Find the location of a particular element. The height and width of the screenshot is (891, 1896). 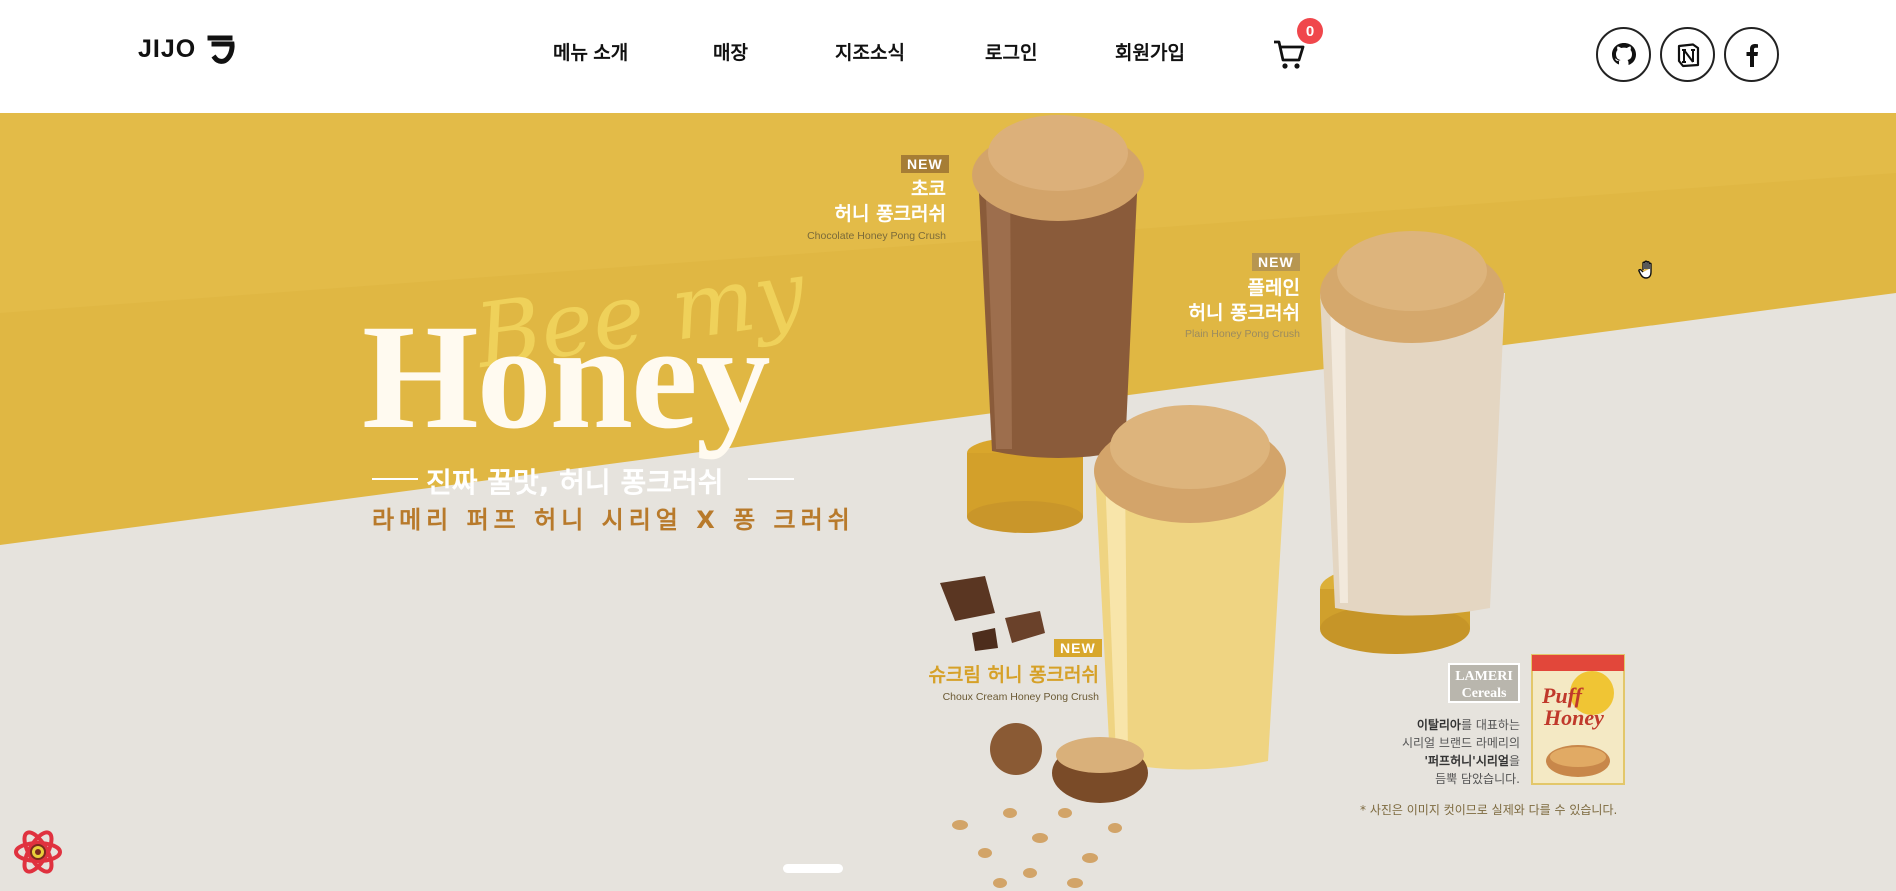

site-header: JIJO 메뉴 소개 매장 지조소식 로그인 회원가입 0 is located at coordinates (948, 56).